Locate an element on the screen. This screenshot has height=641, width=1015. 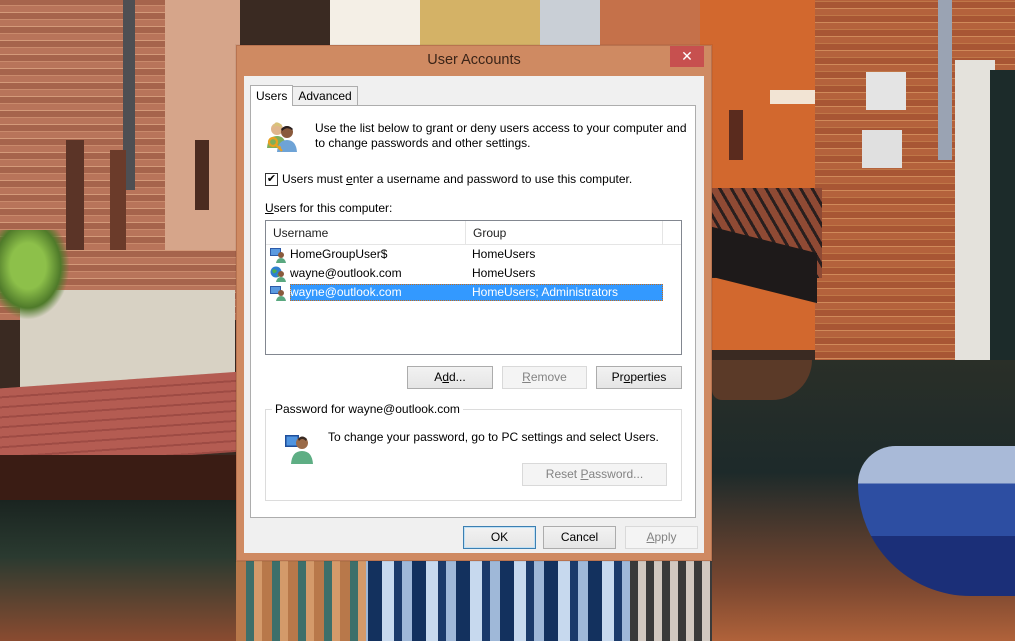
ok-button: OK is located at coordinates (499, 537).